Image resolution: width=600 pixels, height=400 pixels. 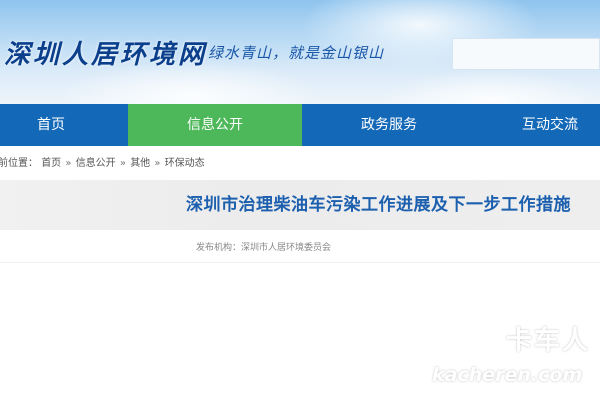 I want to click on cloud-decoration, so click(x=490, y=87).